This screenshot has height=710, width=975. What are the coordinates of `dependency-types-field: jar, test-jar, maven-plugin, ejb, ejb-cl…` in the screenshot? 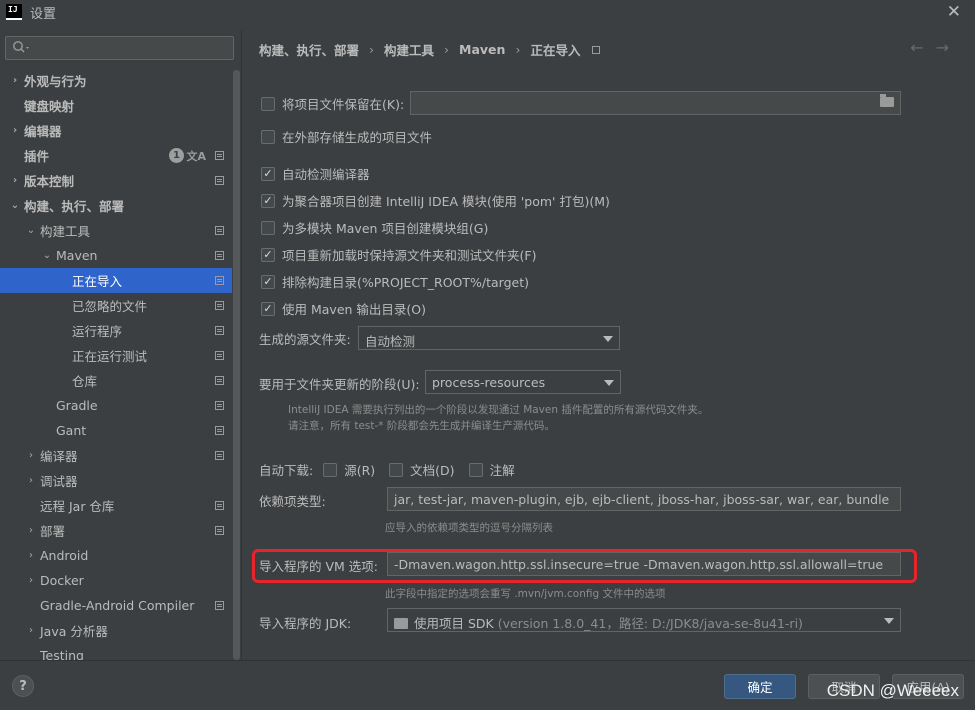 It's located at (644, 499).